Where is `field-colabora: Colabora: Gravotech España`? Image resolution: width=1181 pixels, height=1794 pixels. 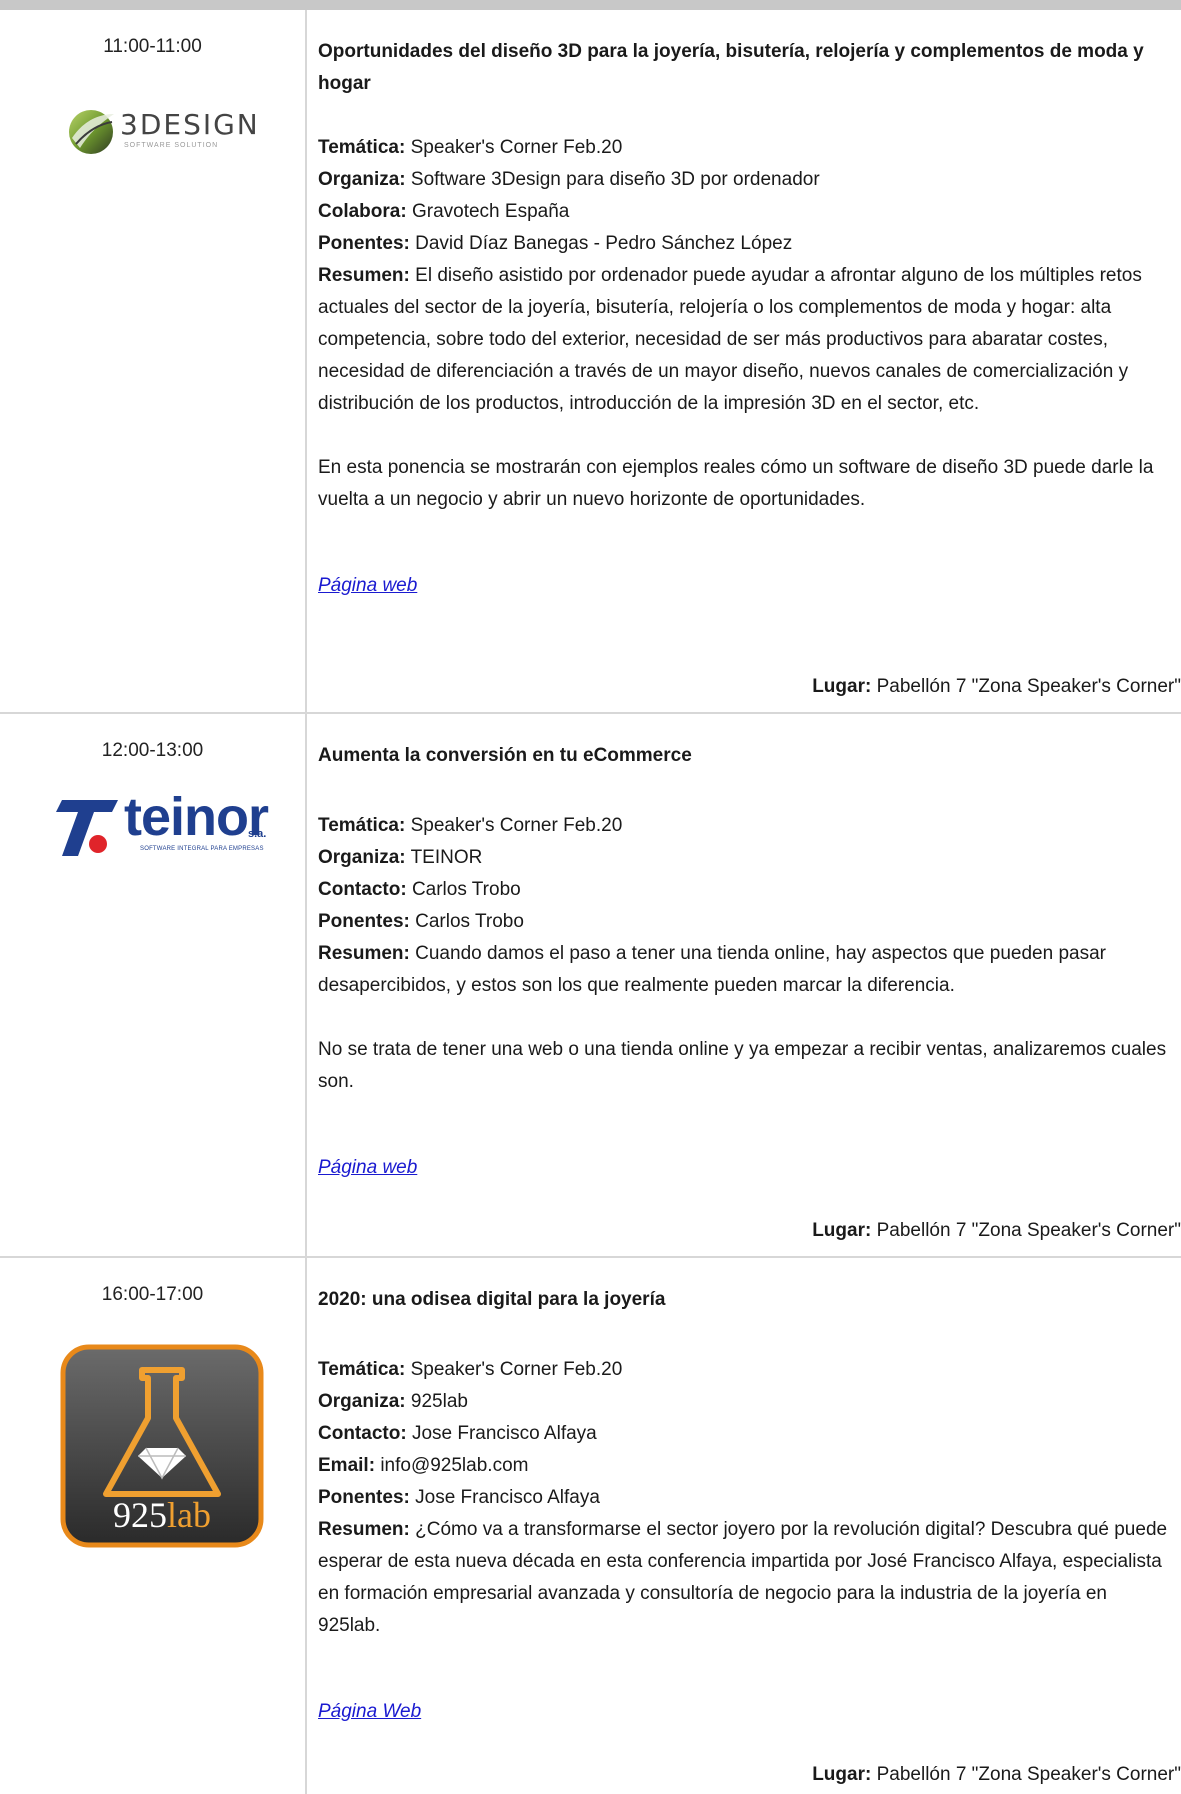
field-colabora: Colabora: Gravotech España is located at coordinates (444, 211).